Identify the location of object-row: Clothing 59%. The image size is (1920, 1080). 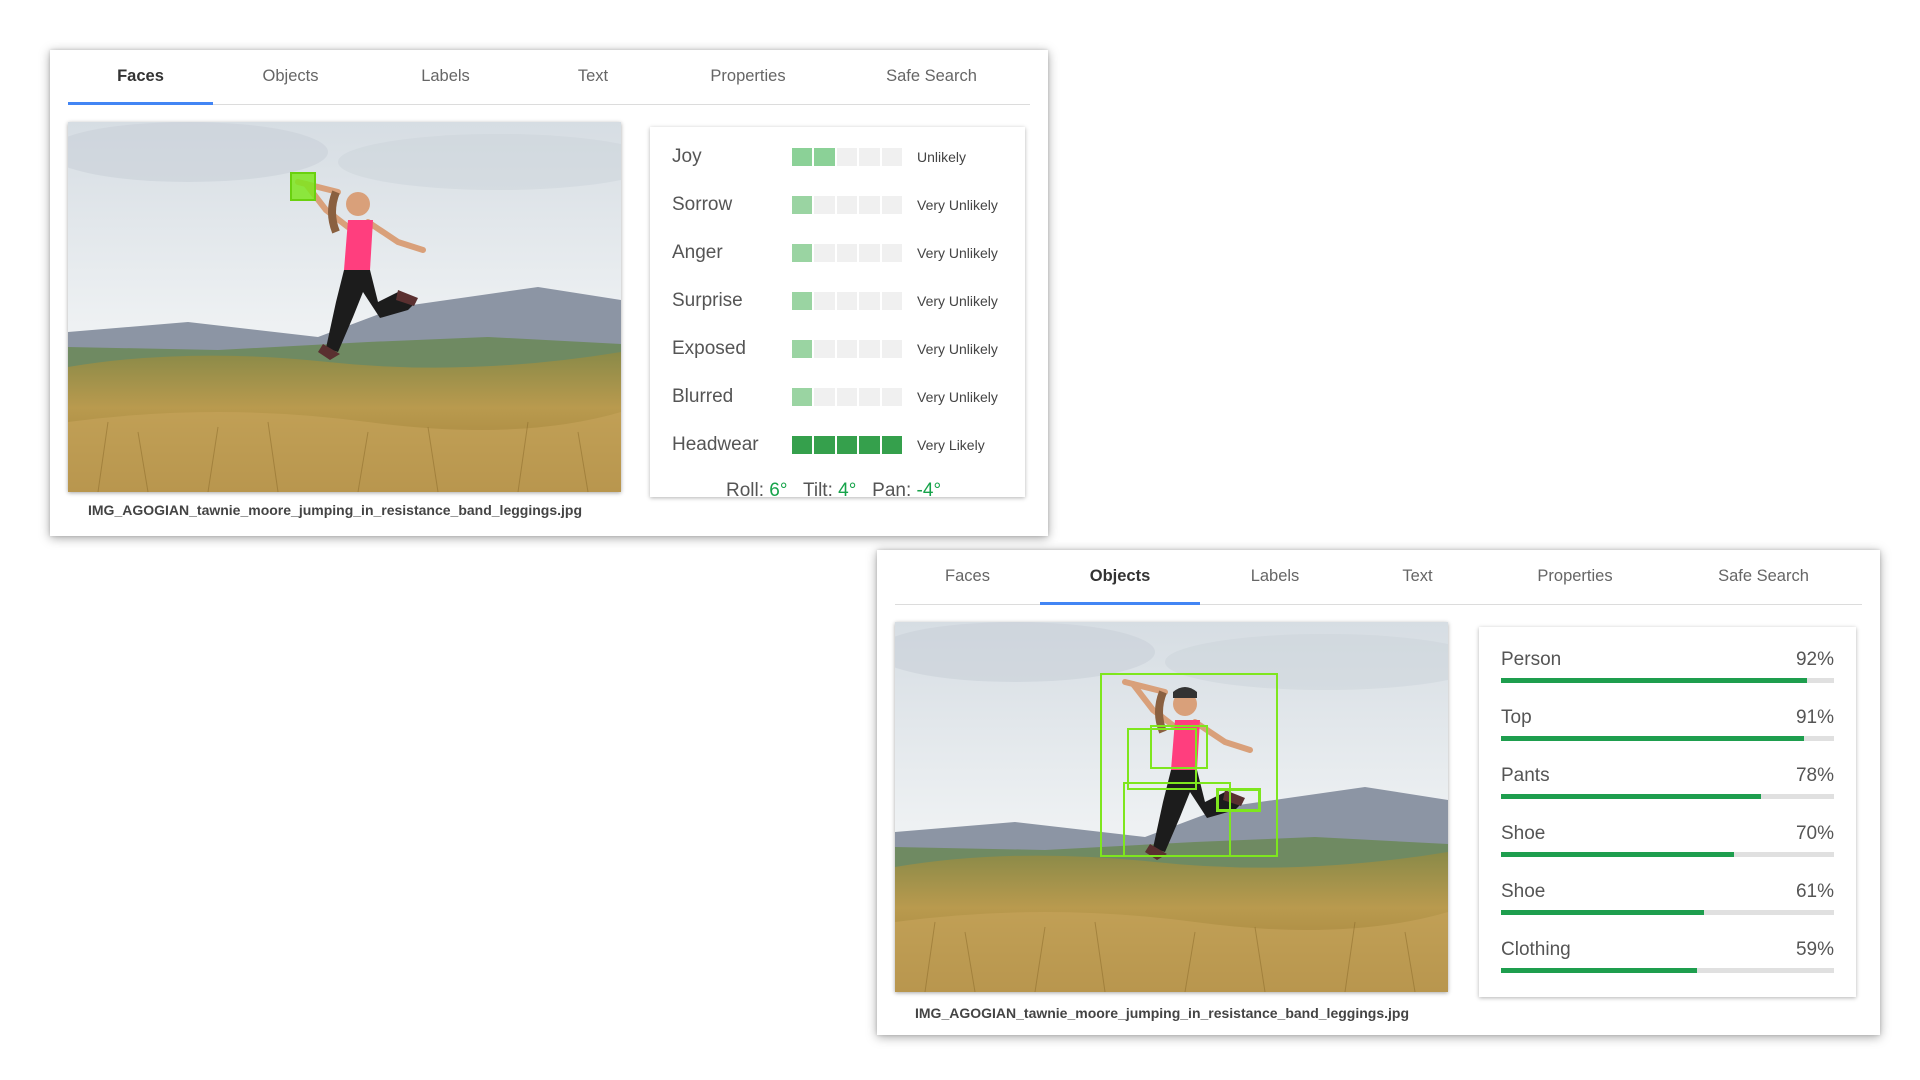
(1667, 959).